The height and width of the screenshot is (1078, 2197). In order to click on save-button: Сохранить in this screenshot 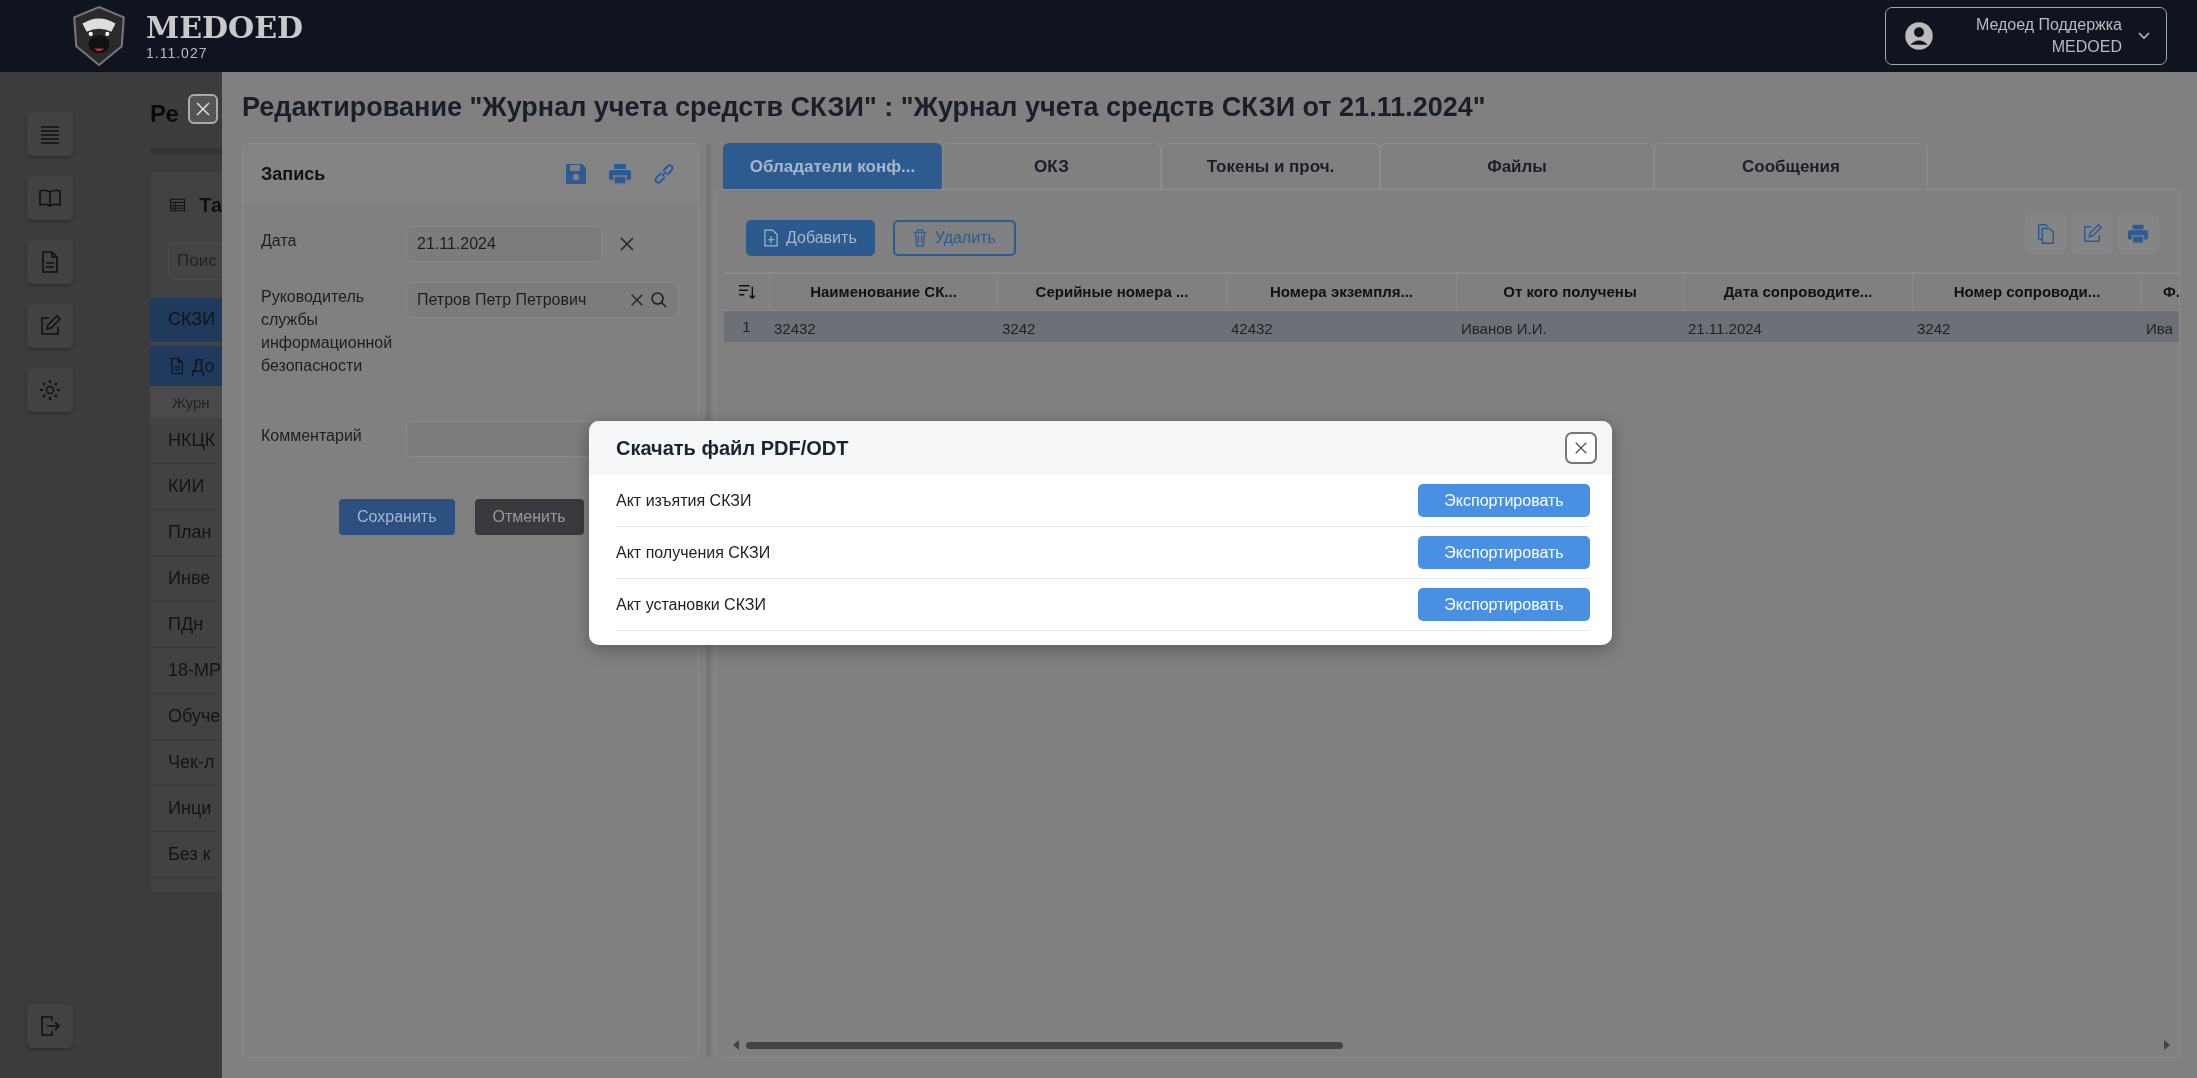, I will do `click(397, 517)`.